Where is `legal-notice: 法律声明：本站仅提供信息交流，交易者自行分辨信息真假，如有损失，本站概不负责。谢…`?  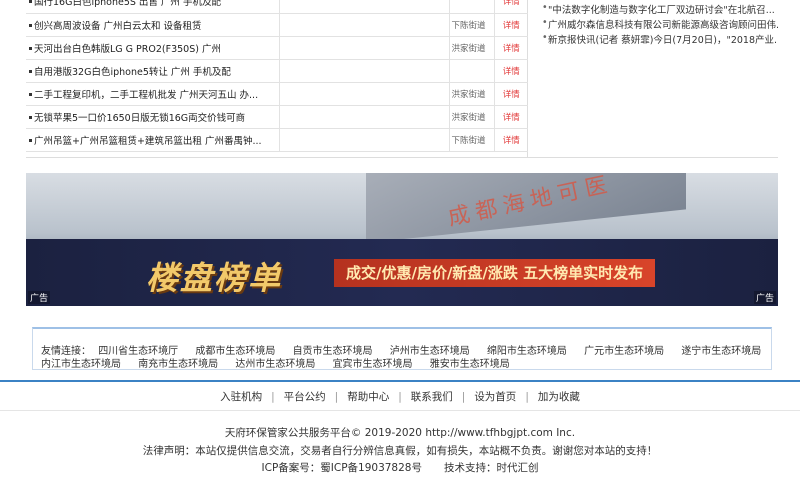 legal-notice: 法律声明：本站仅提供信息交流，交易者自行分辨信息真假，如有损失，本站概不负责。谢… is located at coordinates (400, 451).